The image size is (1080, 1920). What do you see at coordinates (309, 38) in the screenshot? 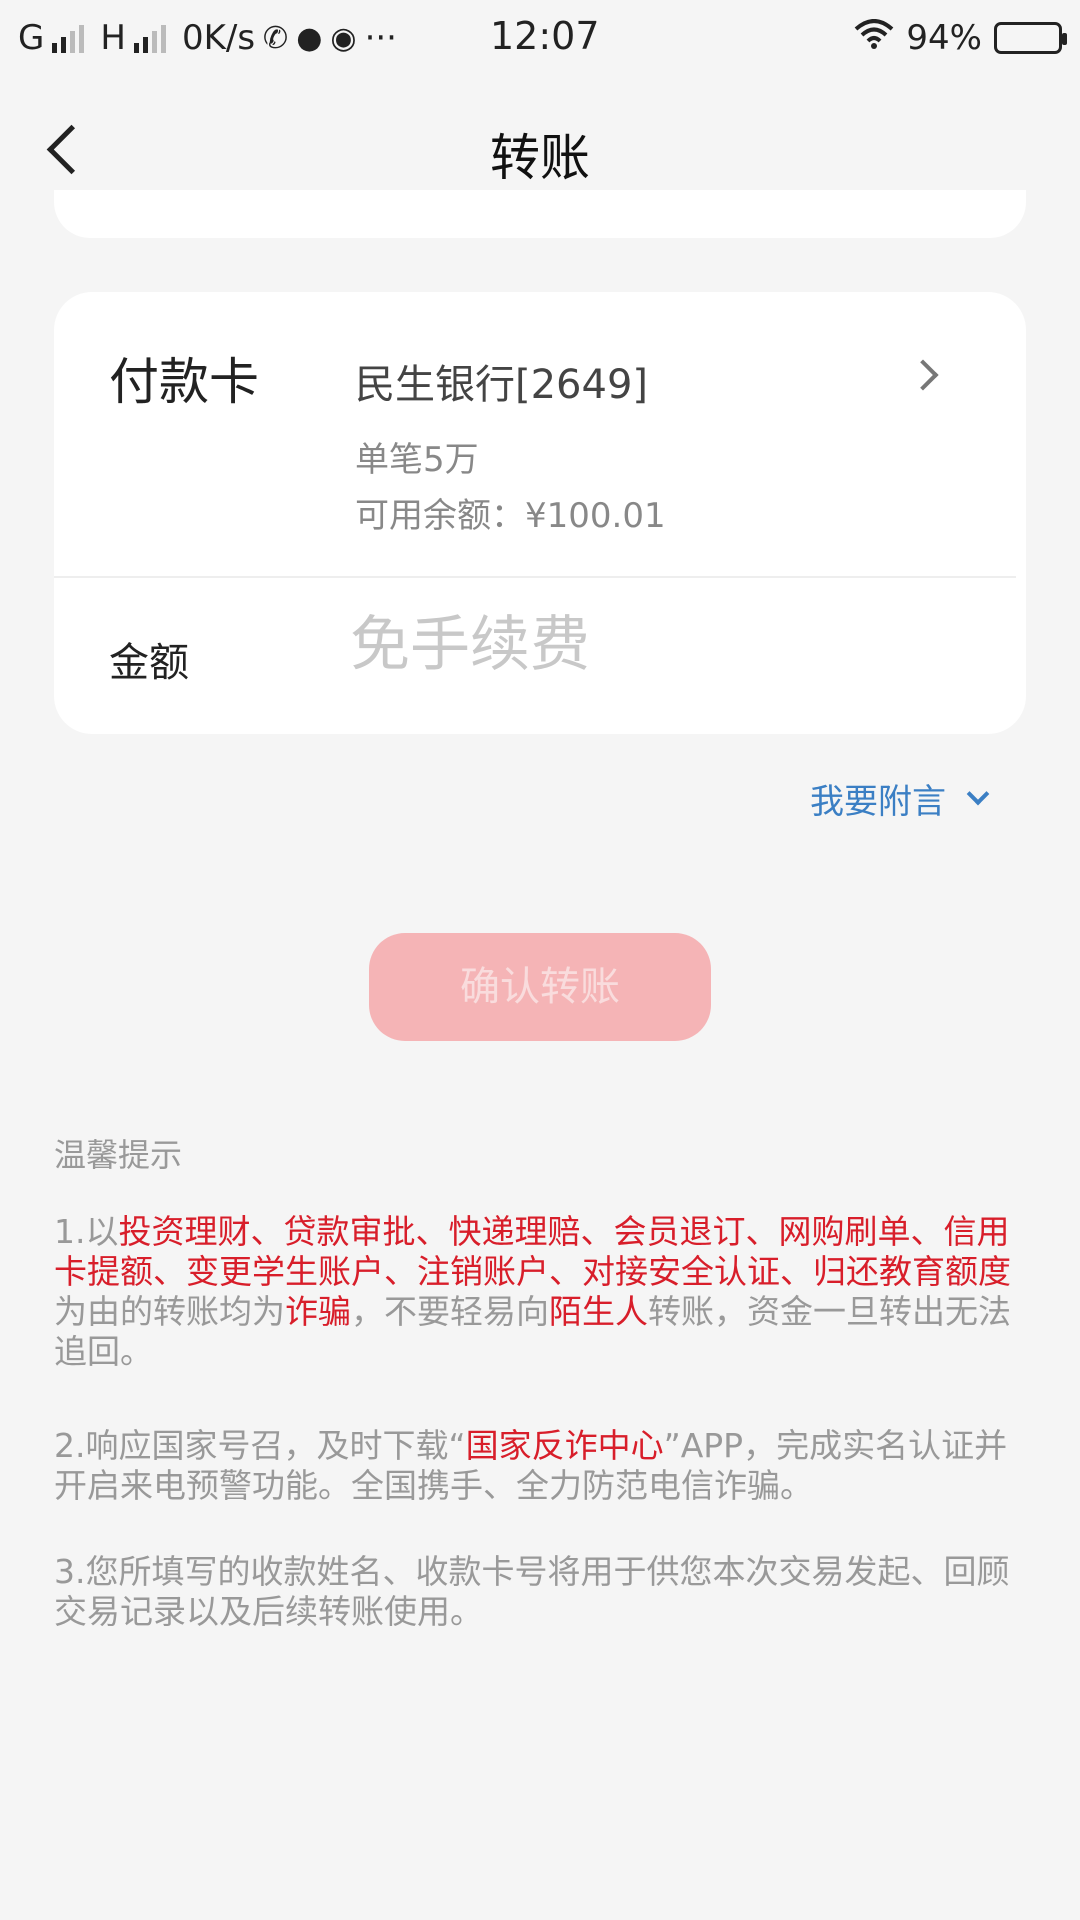
I see `planet-icon: ●` at bounding box center [309, 38].